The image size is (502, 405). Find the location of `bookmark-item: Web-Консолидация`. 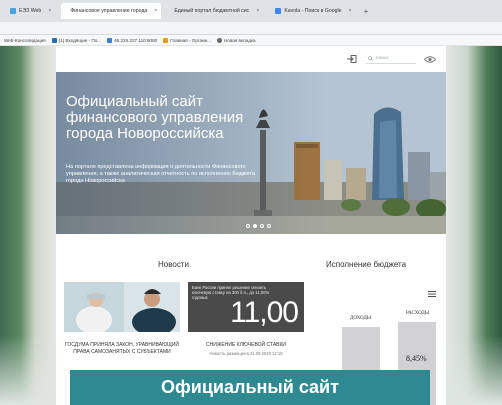

bookmark-item: Web-Консолидация is located at coordinates (25, 40).